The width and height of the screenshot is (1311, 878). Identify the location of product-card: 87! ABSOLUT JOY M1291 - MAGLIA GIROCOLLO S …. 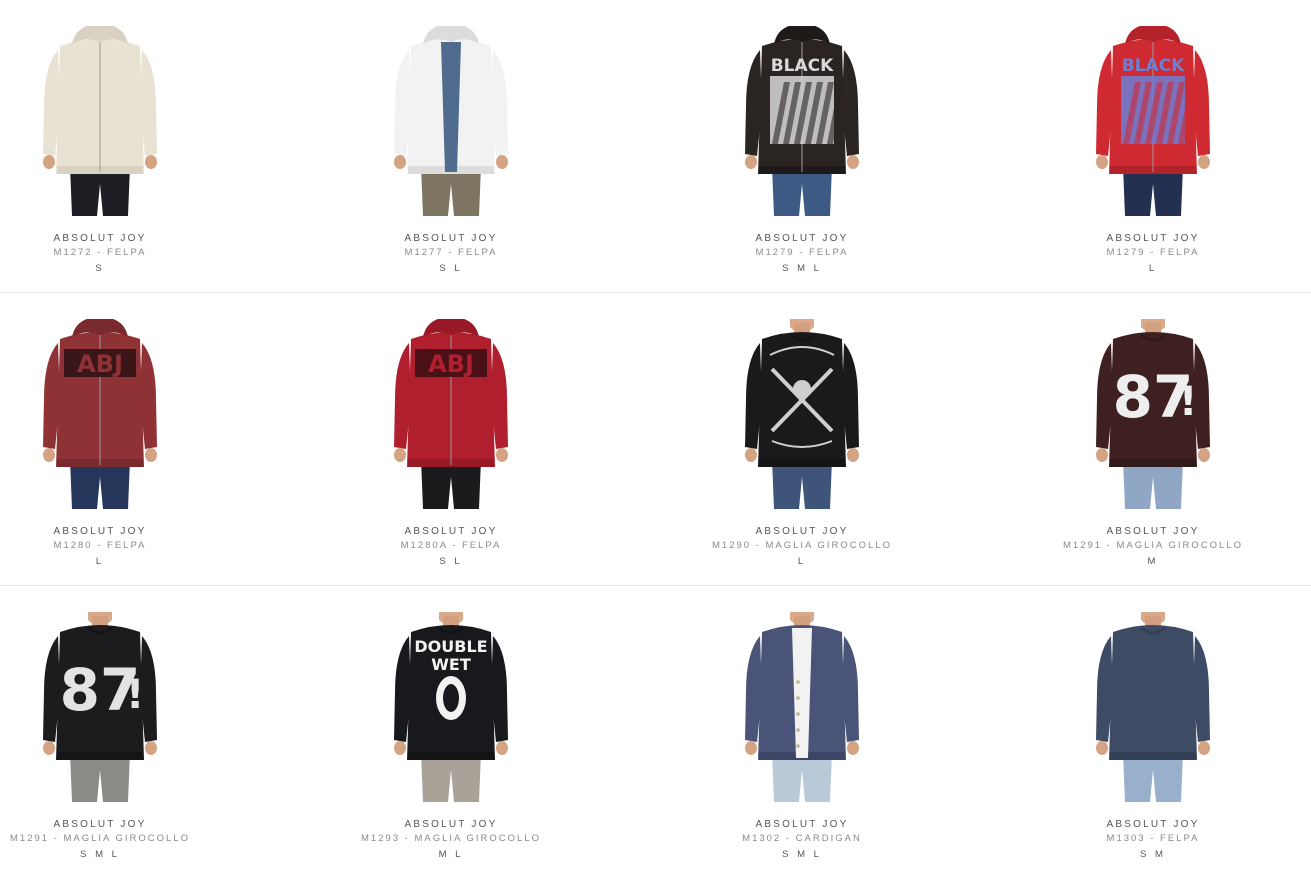
(112, 737).